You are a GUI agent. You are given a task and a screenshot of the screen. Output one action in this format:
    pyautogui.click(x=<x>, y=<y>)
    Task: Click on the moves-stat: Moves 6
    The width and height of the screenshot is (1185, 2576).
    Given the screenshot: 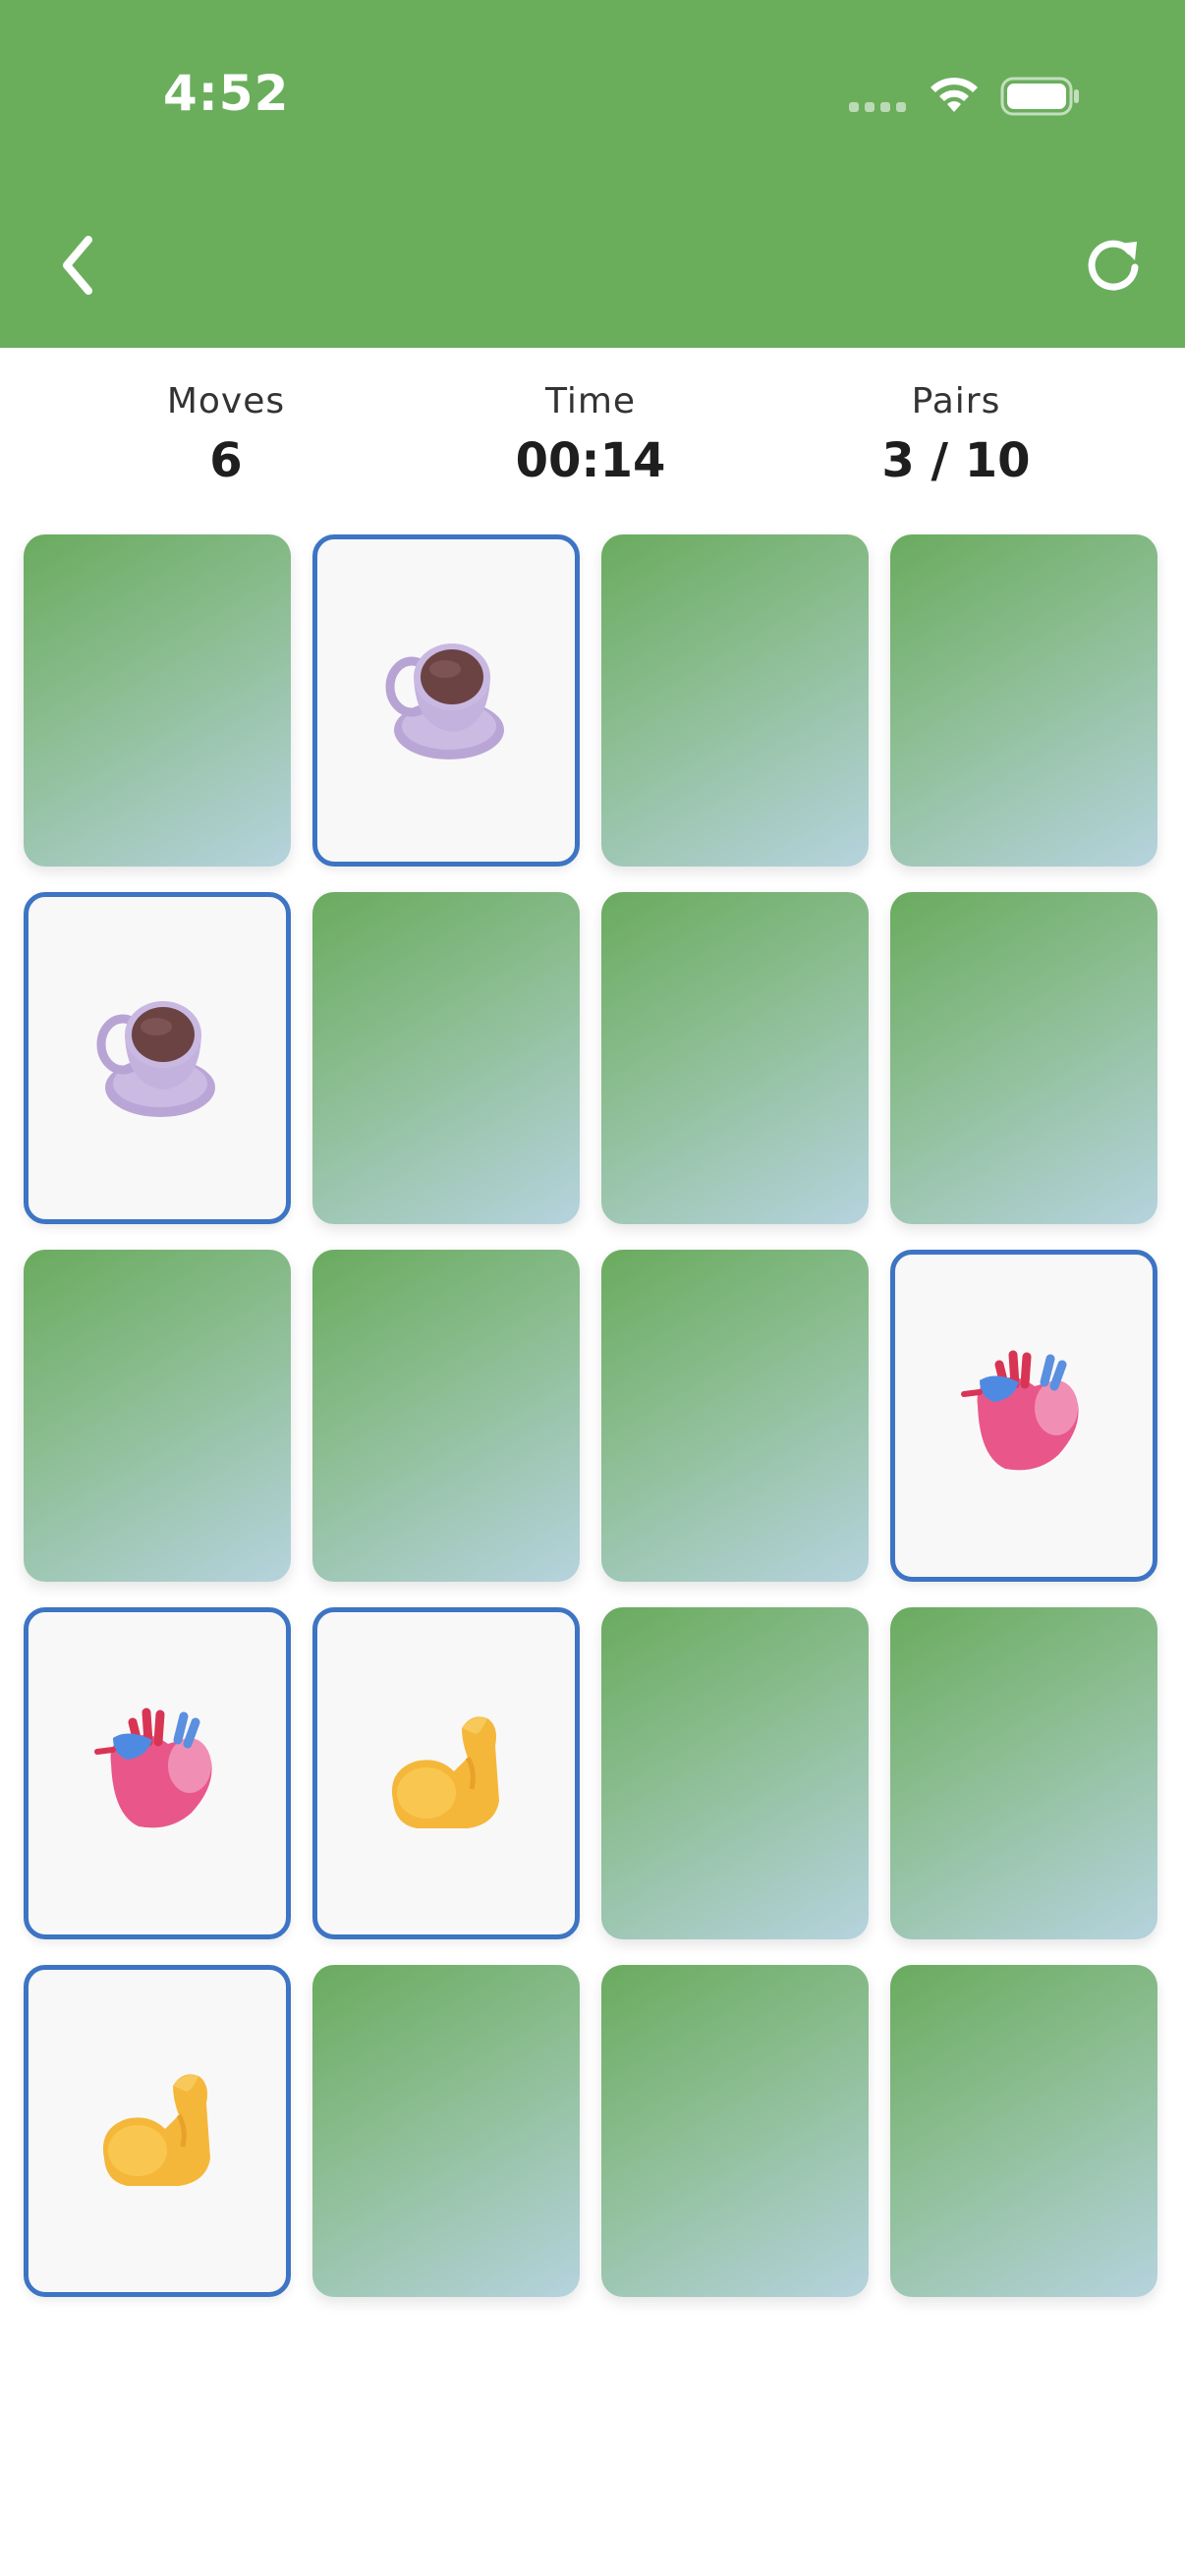 What is the action you would take?
    pyautogui.click(x=226, y=434)
    